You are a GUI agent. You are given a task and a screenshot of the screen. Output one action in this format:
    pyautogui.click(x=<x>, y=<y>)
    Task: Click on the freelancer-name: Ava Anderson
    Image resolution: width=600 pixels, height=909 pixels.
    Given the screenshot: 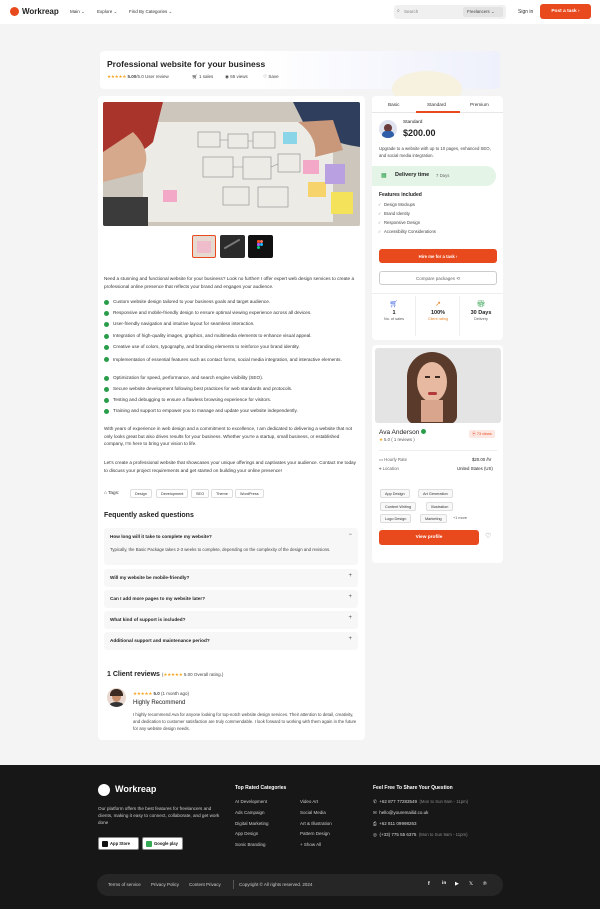 What is the action you would take?
    pyautogui.click(x=403, y=432)
    